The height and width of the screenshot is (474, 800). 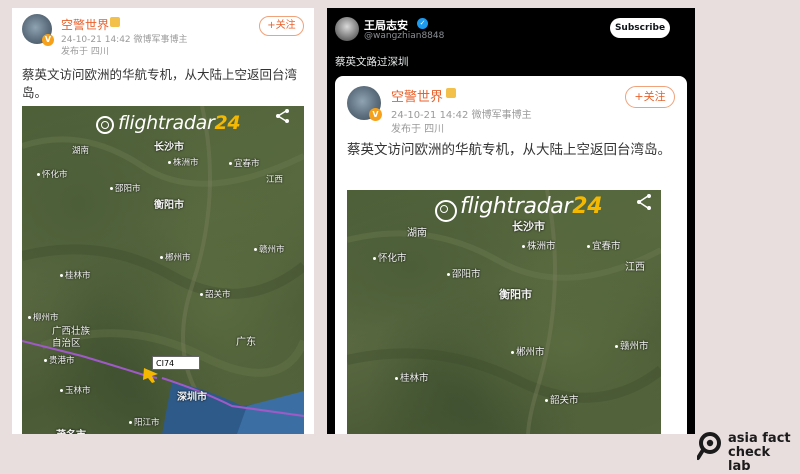 I want to click on quoted-follow-button: +关注, so click(x=650, y=97).